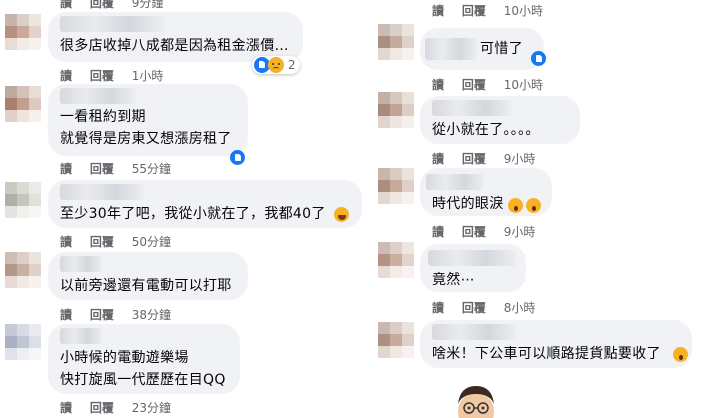  I want to click on comment-text: 小時候的電動遊樂場 快打旋風一代歷歷在目QQ, so click(143, 369).